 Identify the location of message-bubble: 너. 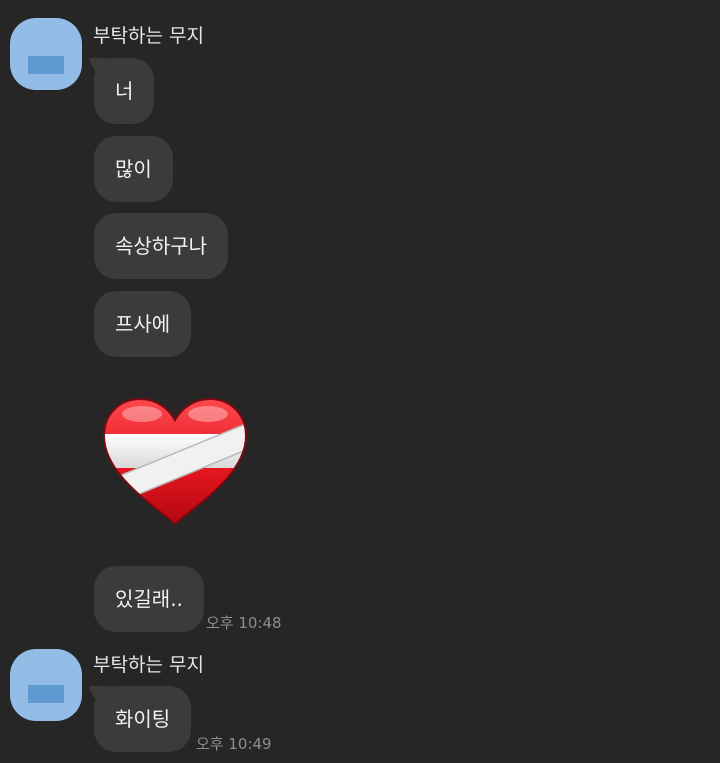
(124, 91).